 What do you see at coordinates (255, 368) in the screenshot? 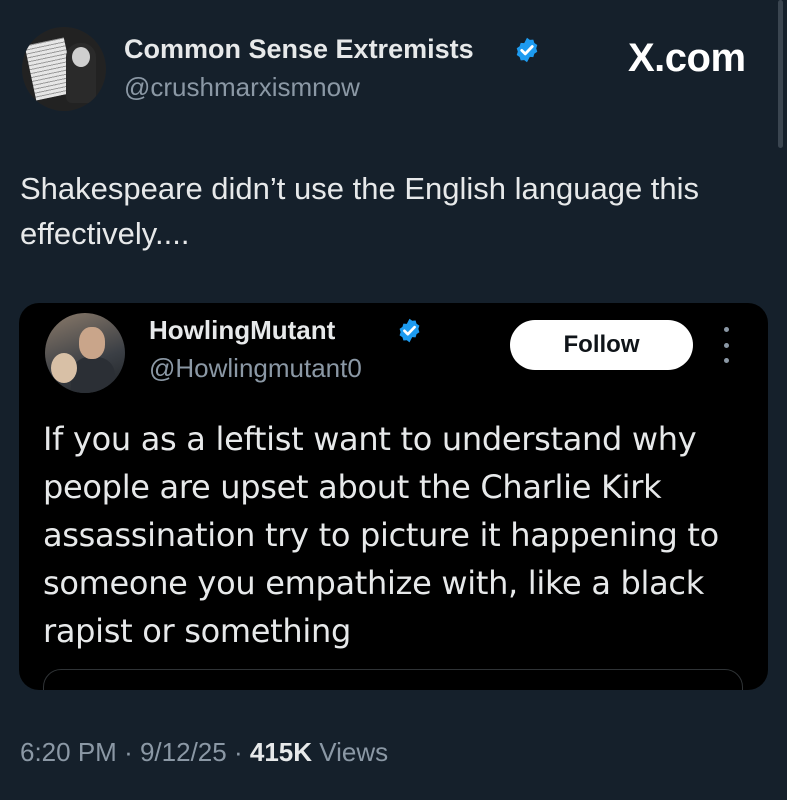
I see `quoted-handle: @Howlingmutant0` at bounding box center [255, 368].